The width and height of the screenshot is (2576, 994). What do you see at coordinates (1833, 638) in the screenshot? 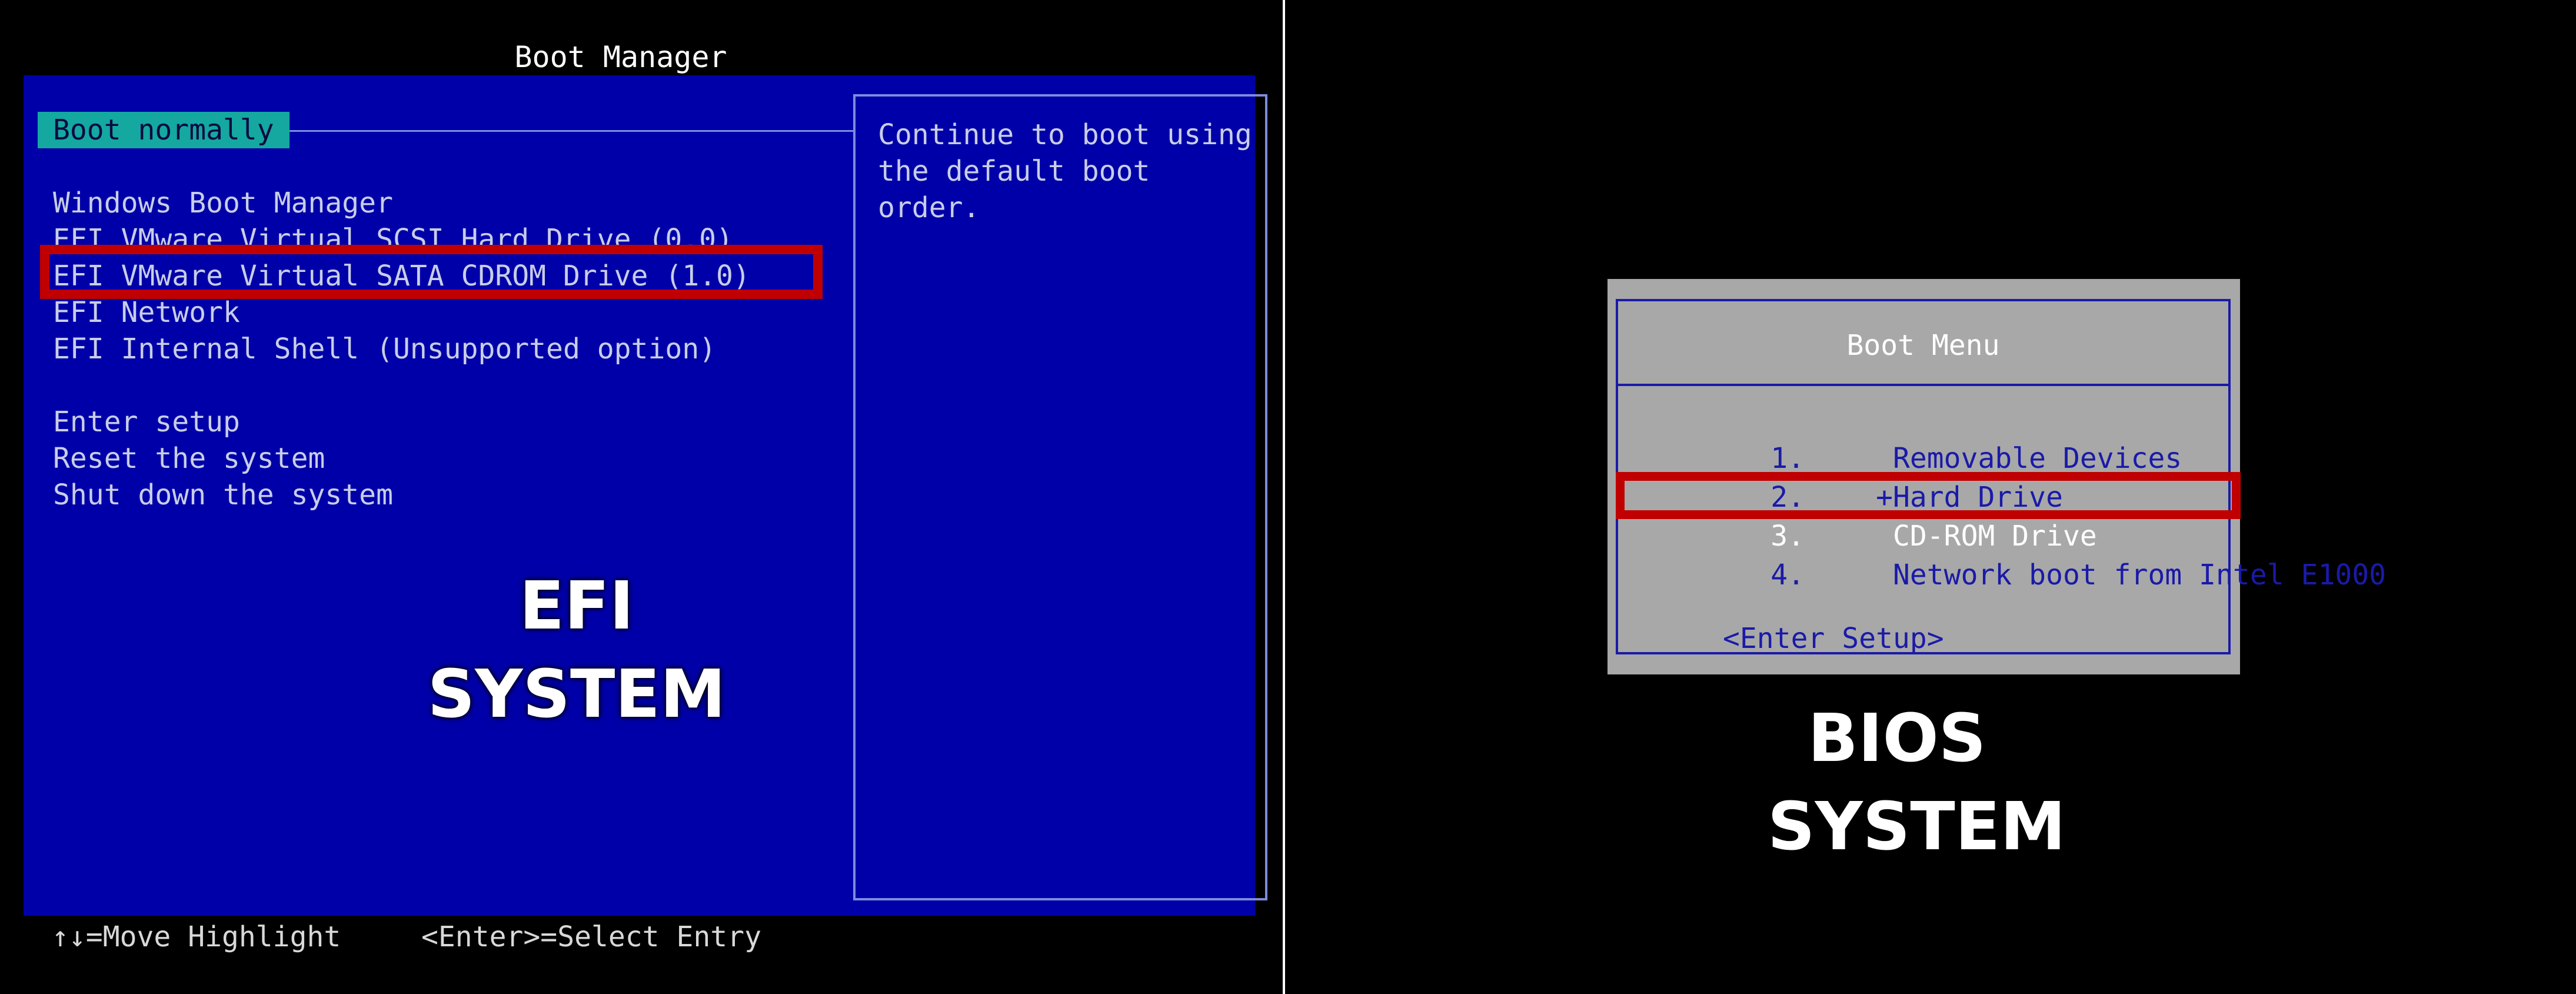
I see `bios-enter-setup: <Enter Setup>` at bounding box center [1833, 638].